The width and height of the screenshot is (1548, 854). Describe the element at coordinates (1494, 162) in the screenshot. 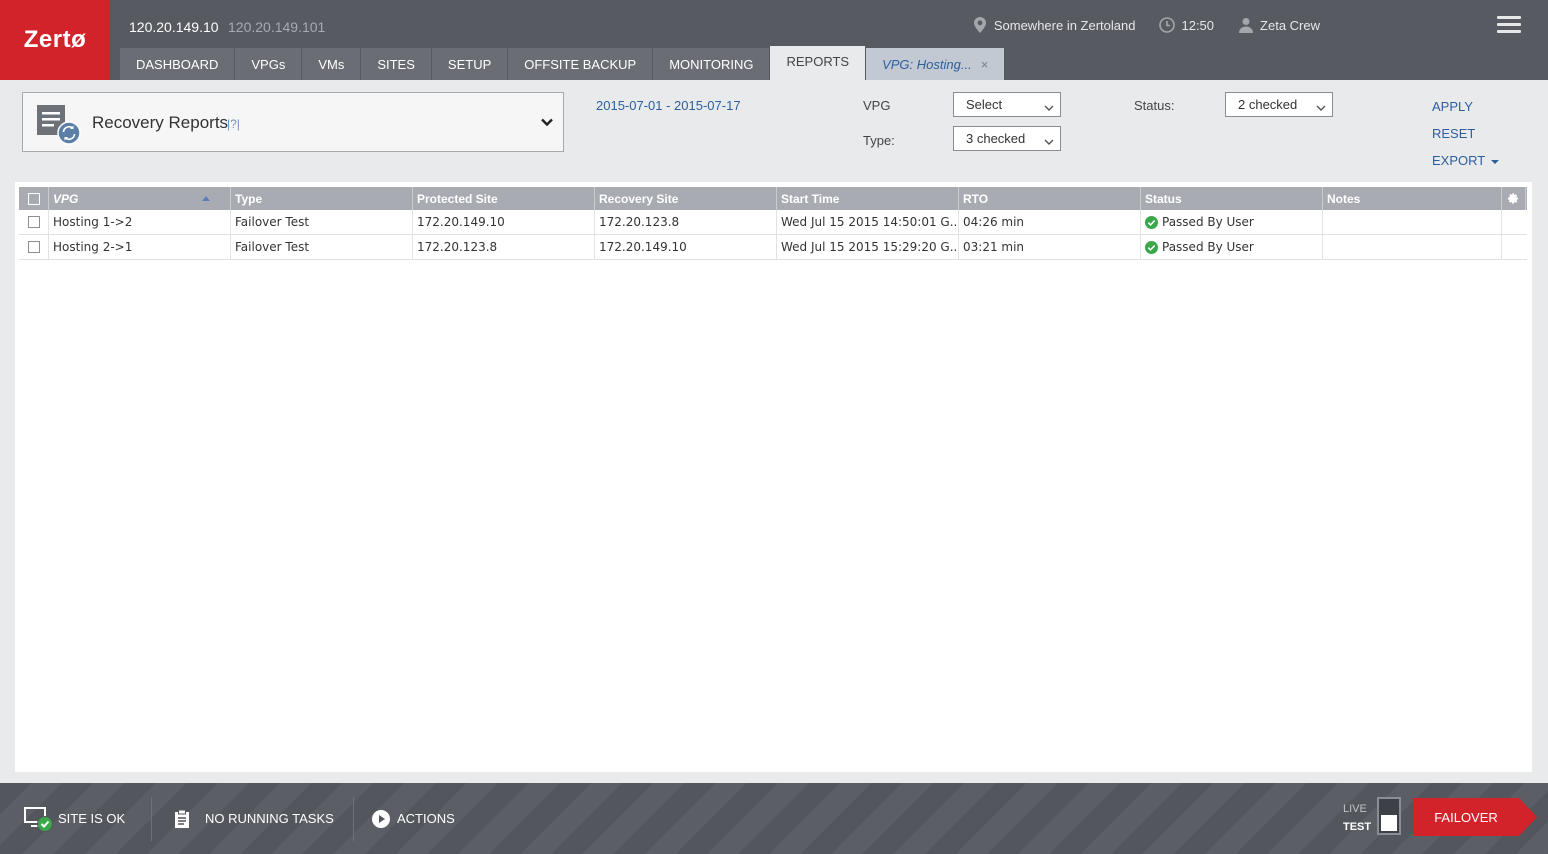

I see `caret-down-icon` at that location.